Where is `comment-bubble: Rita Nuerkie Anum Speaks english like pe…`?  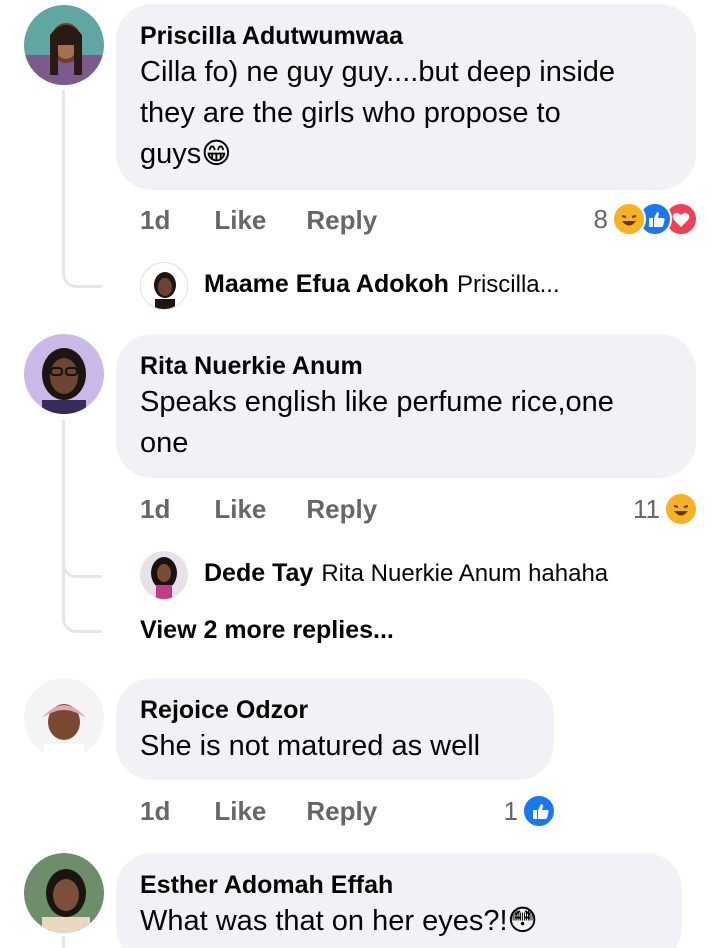 comment-bubble: Rita Nuerkie Anum Speaks english like pe… is located at coordinates (406, 406).